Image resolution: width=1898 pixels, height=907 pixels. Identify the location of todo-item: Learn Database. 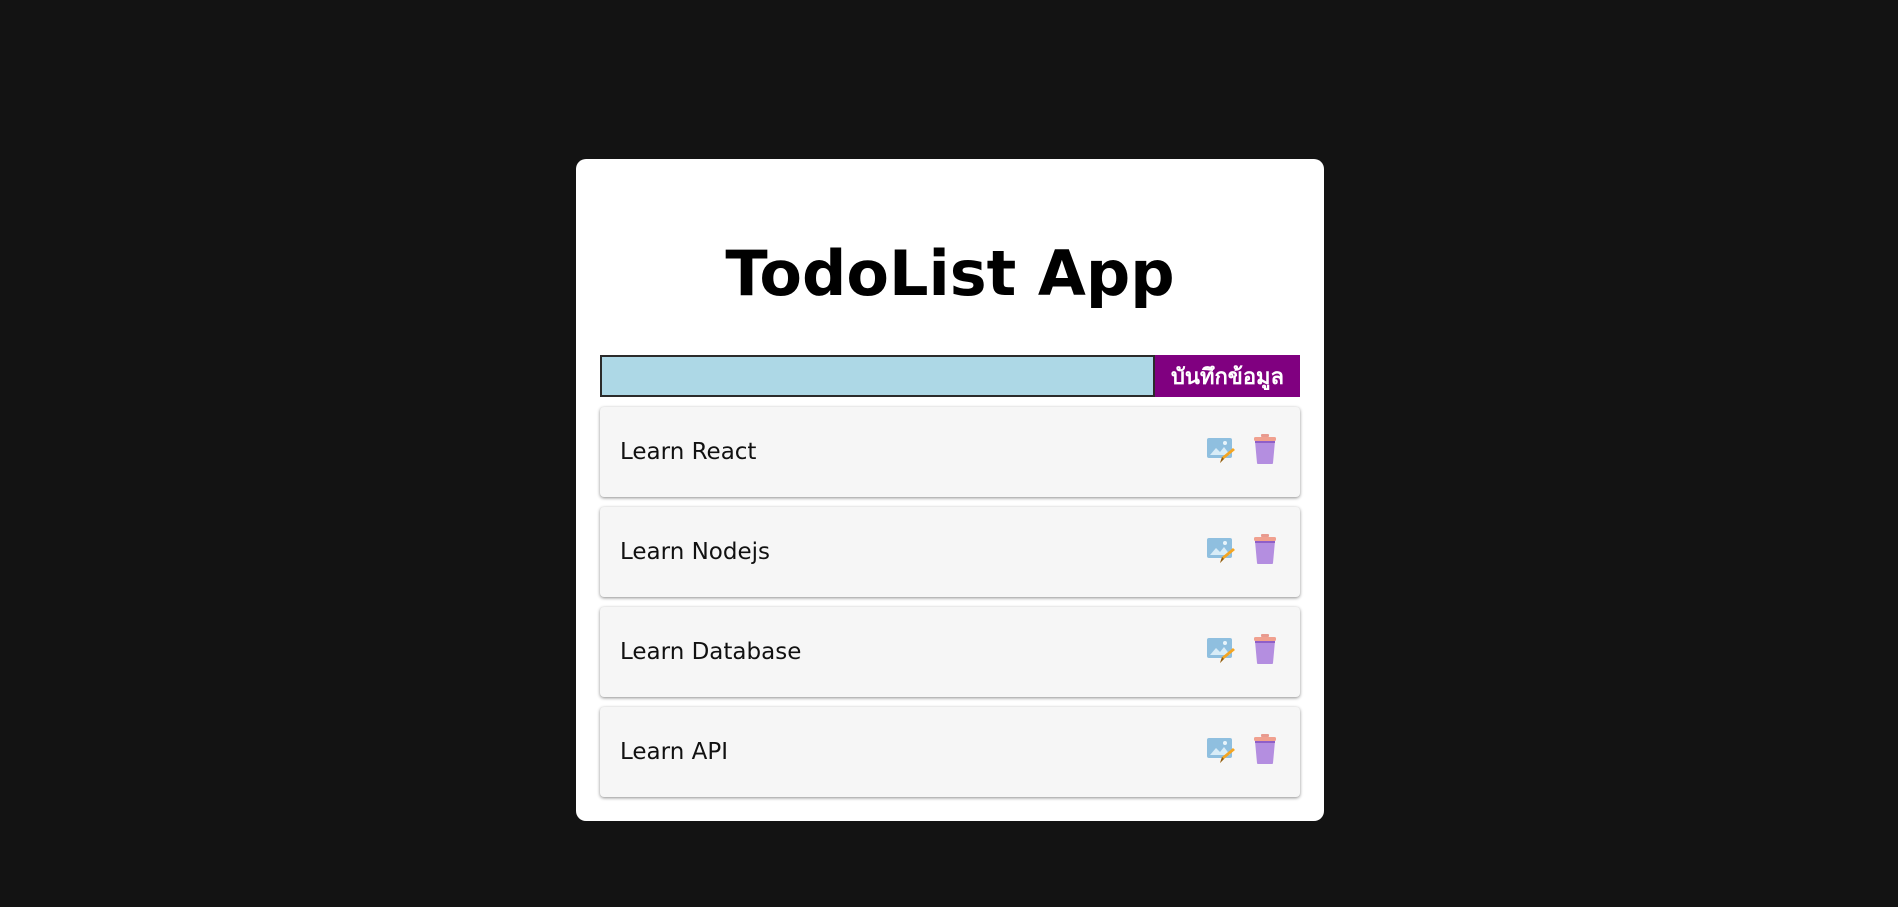
(950, 652).